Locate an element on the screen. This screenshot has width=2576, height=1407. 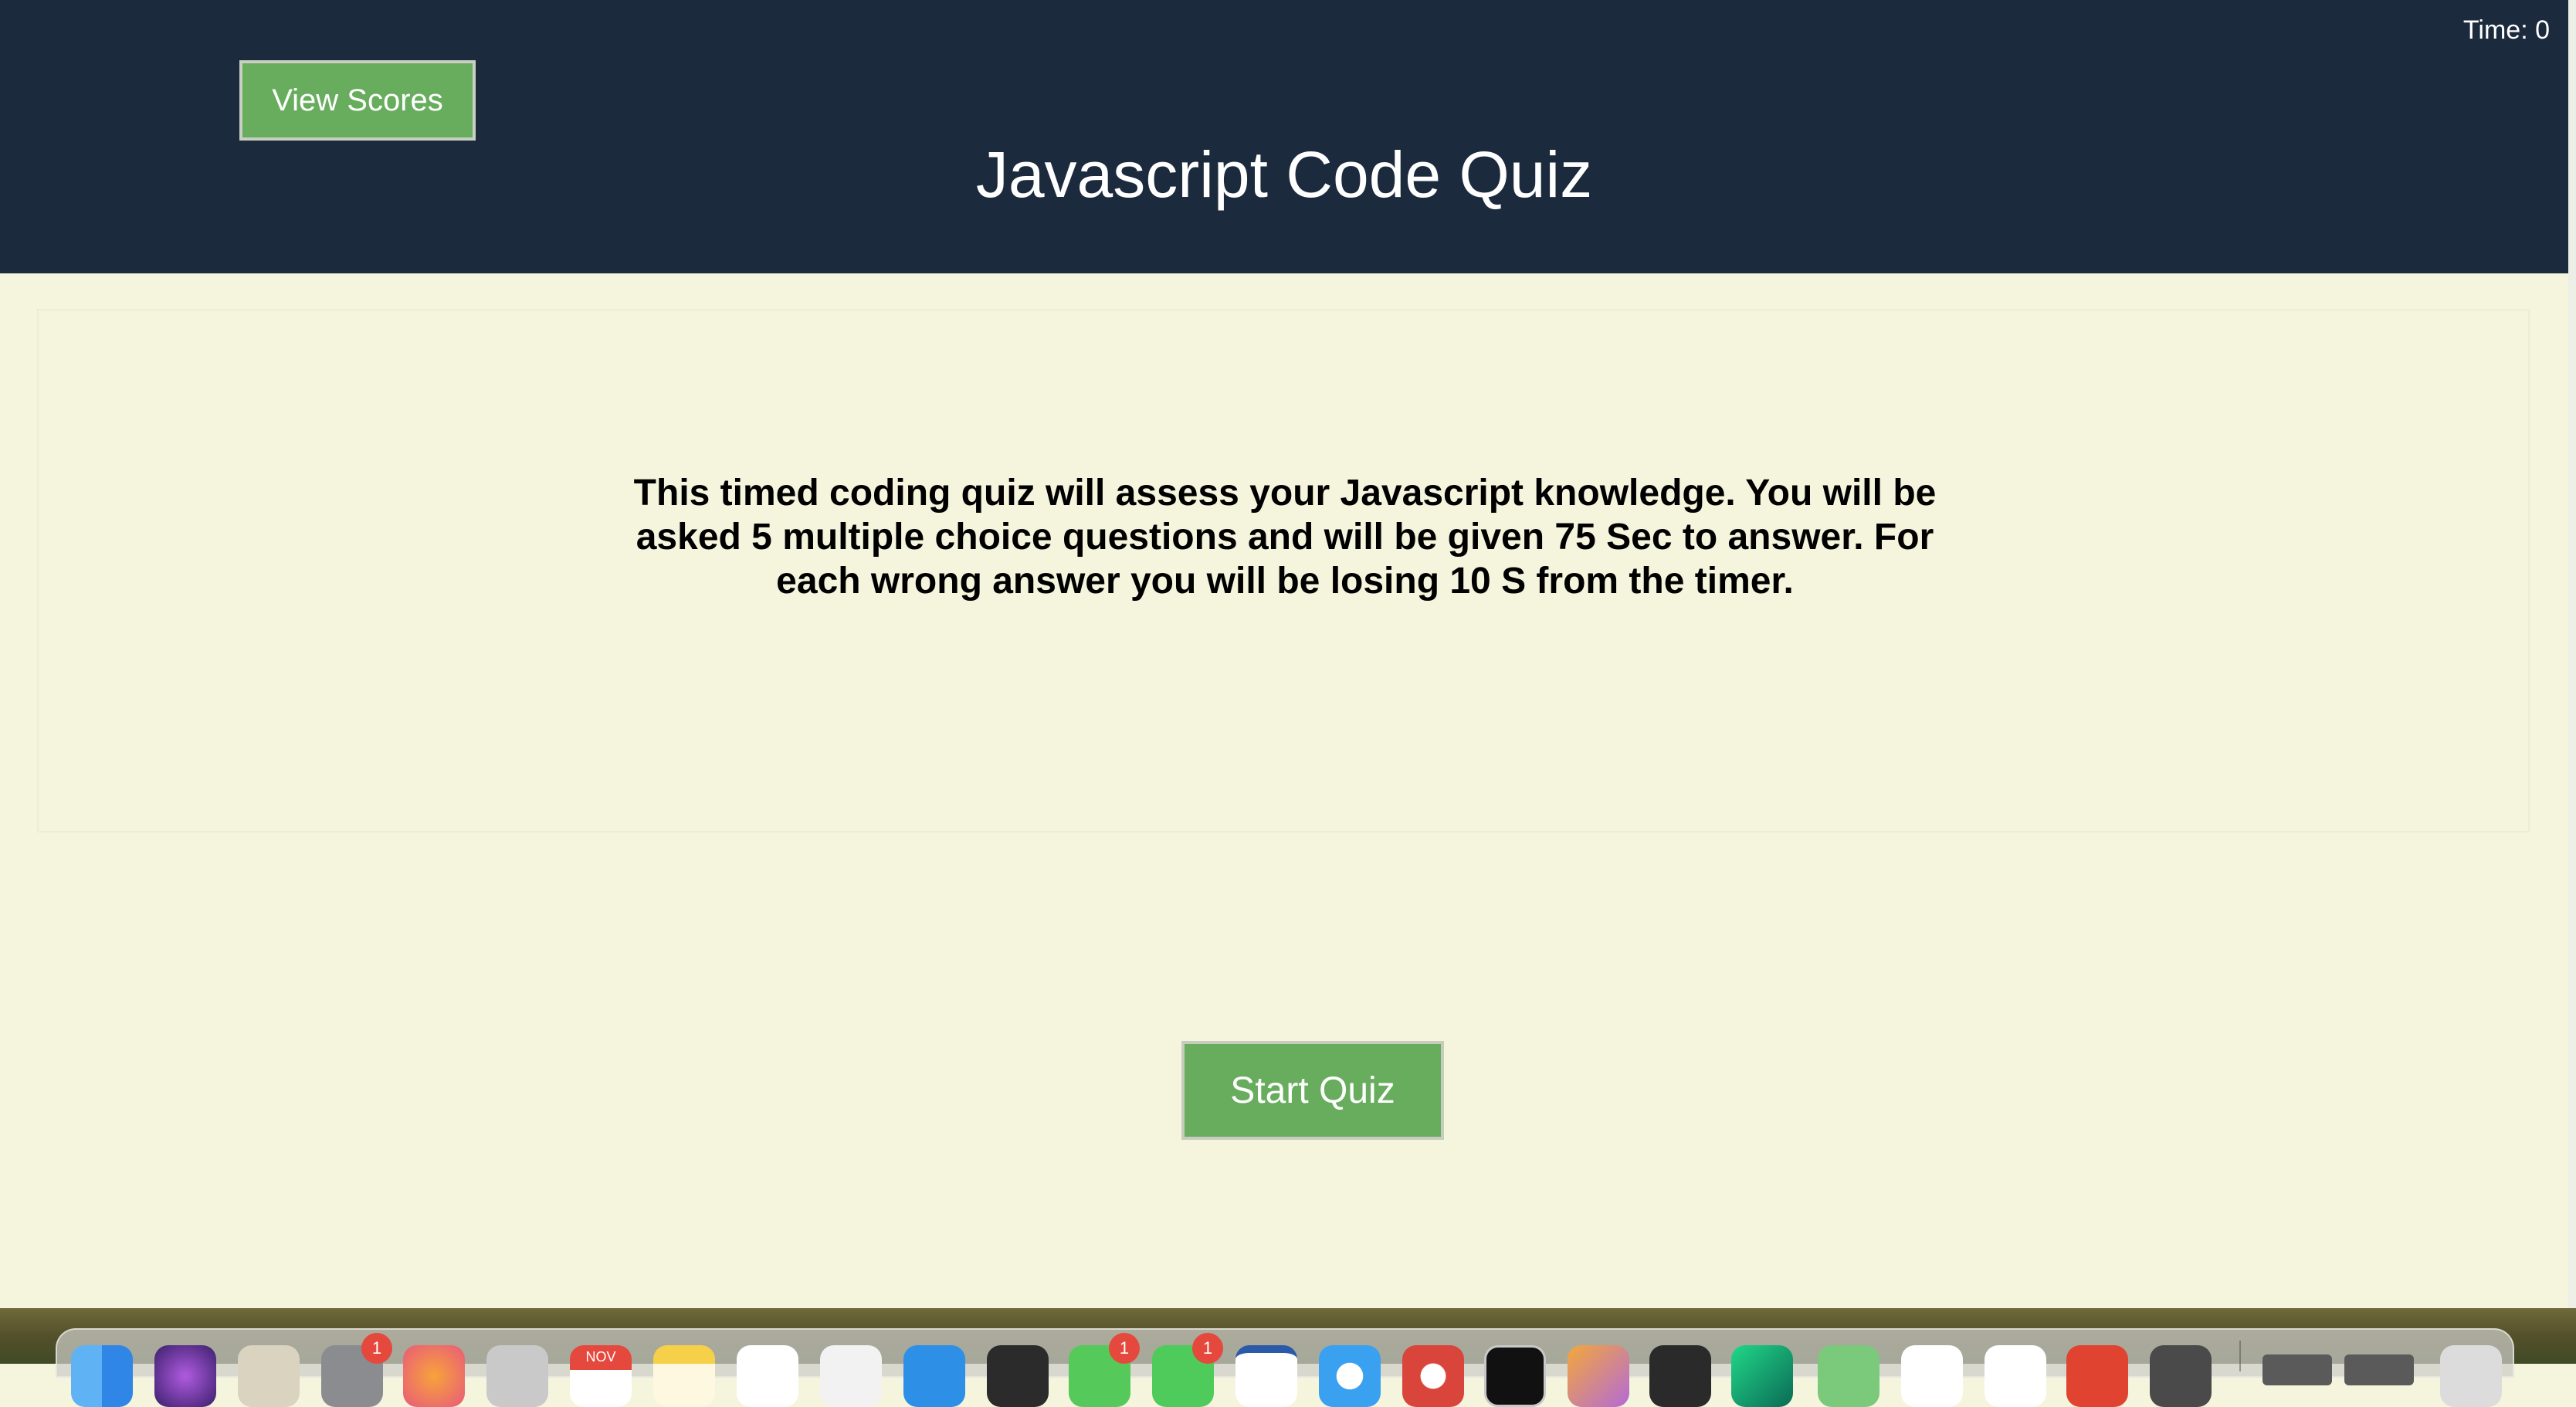
console-icon is located at coordinates (1680, 1376).